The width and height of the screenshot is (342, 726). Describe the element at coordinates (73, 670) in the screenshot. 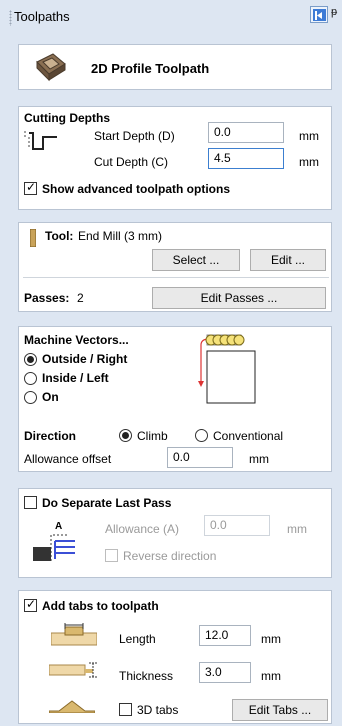

I see `tab-thickness-icon` at that location.